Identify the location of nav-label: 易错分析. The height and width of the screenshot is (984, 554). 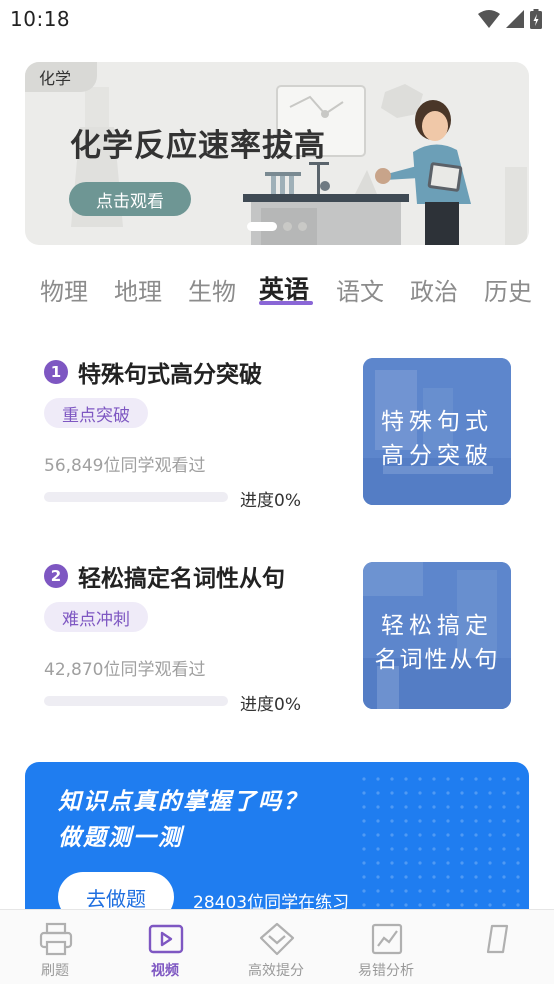
(386, 971).